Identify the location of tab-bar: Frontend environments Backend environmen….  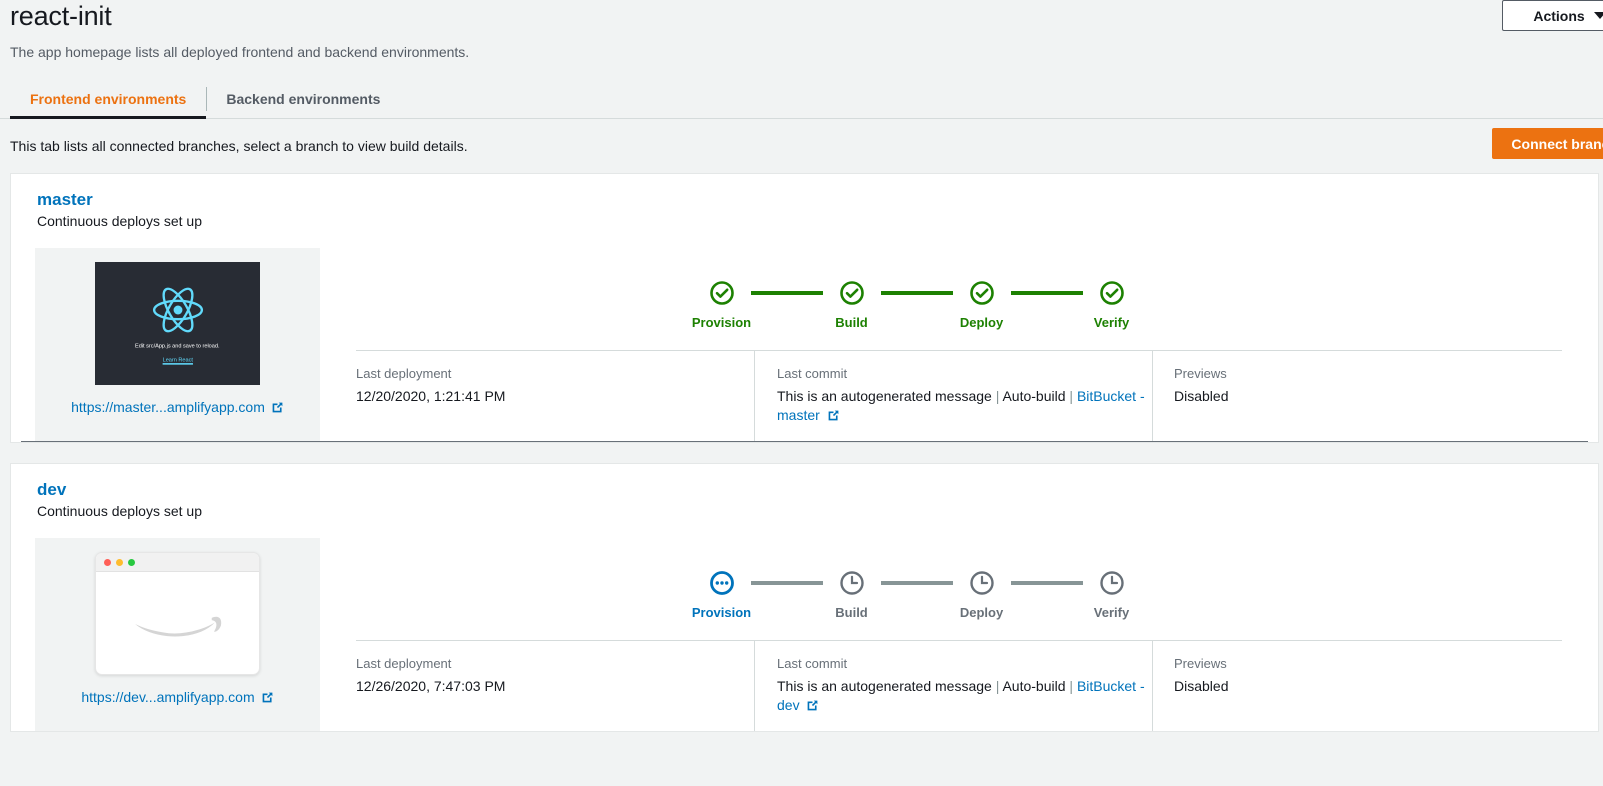
(801, 99).